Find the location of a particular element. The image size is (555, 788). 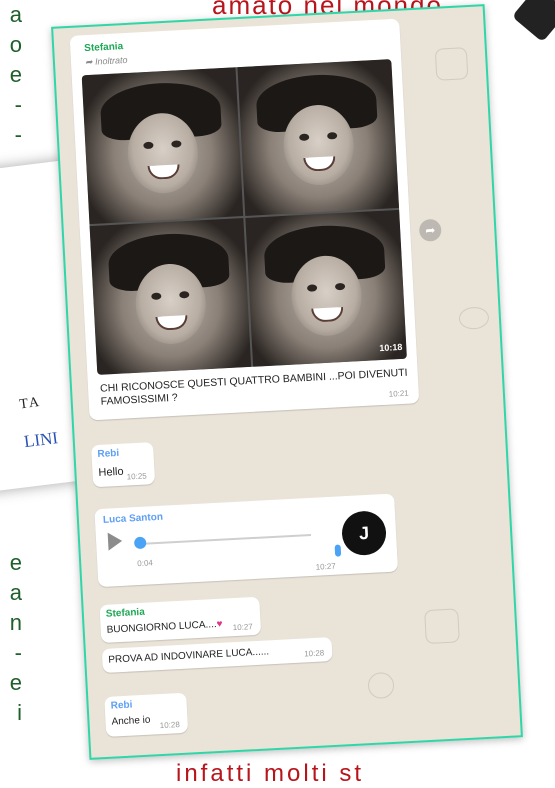

message-bubble: Stefania BUONGIORNO LUCA....♥ 10:27 is located at coordinates (180, 620).